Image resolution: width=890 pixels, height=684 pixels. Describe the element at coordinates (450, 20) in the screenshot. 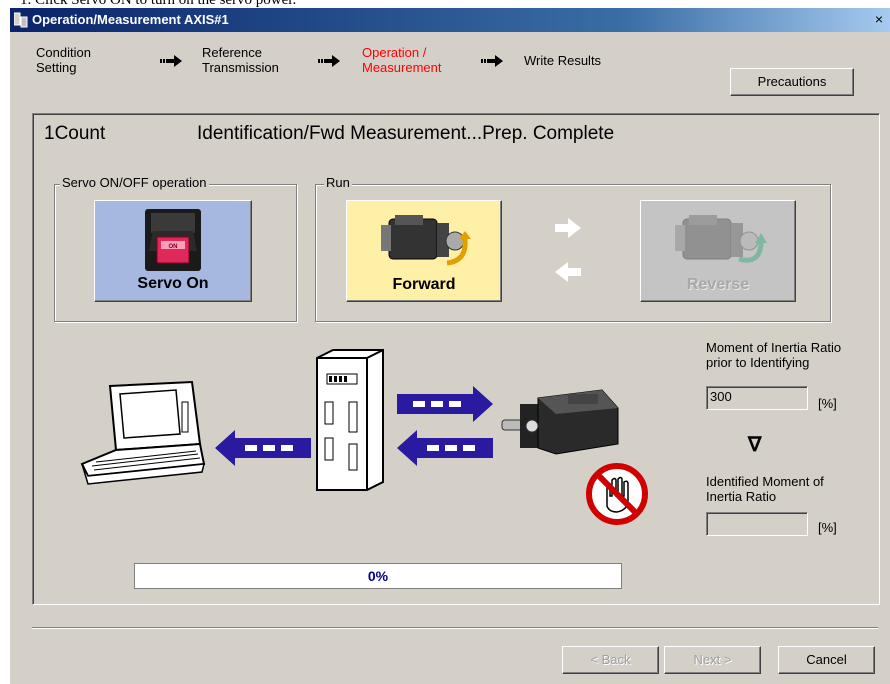

I see `title-bar: Operation/Measurement AXIS#1 ×` at that location.